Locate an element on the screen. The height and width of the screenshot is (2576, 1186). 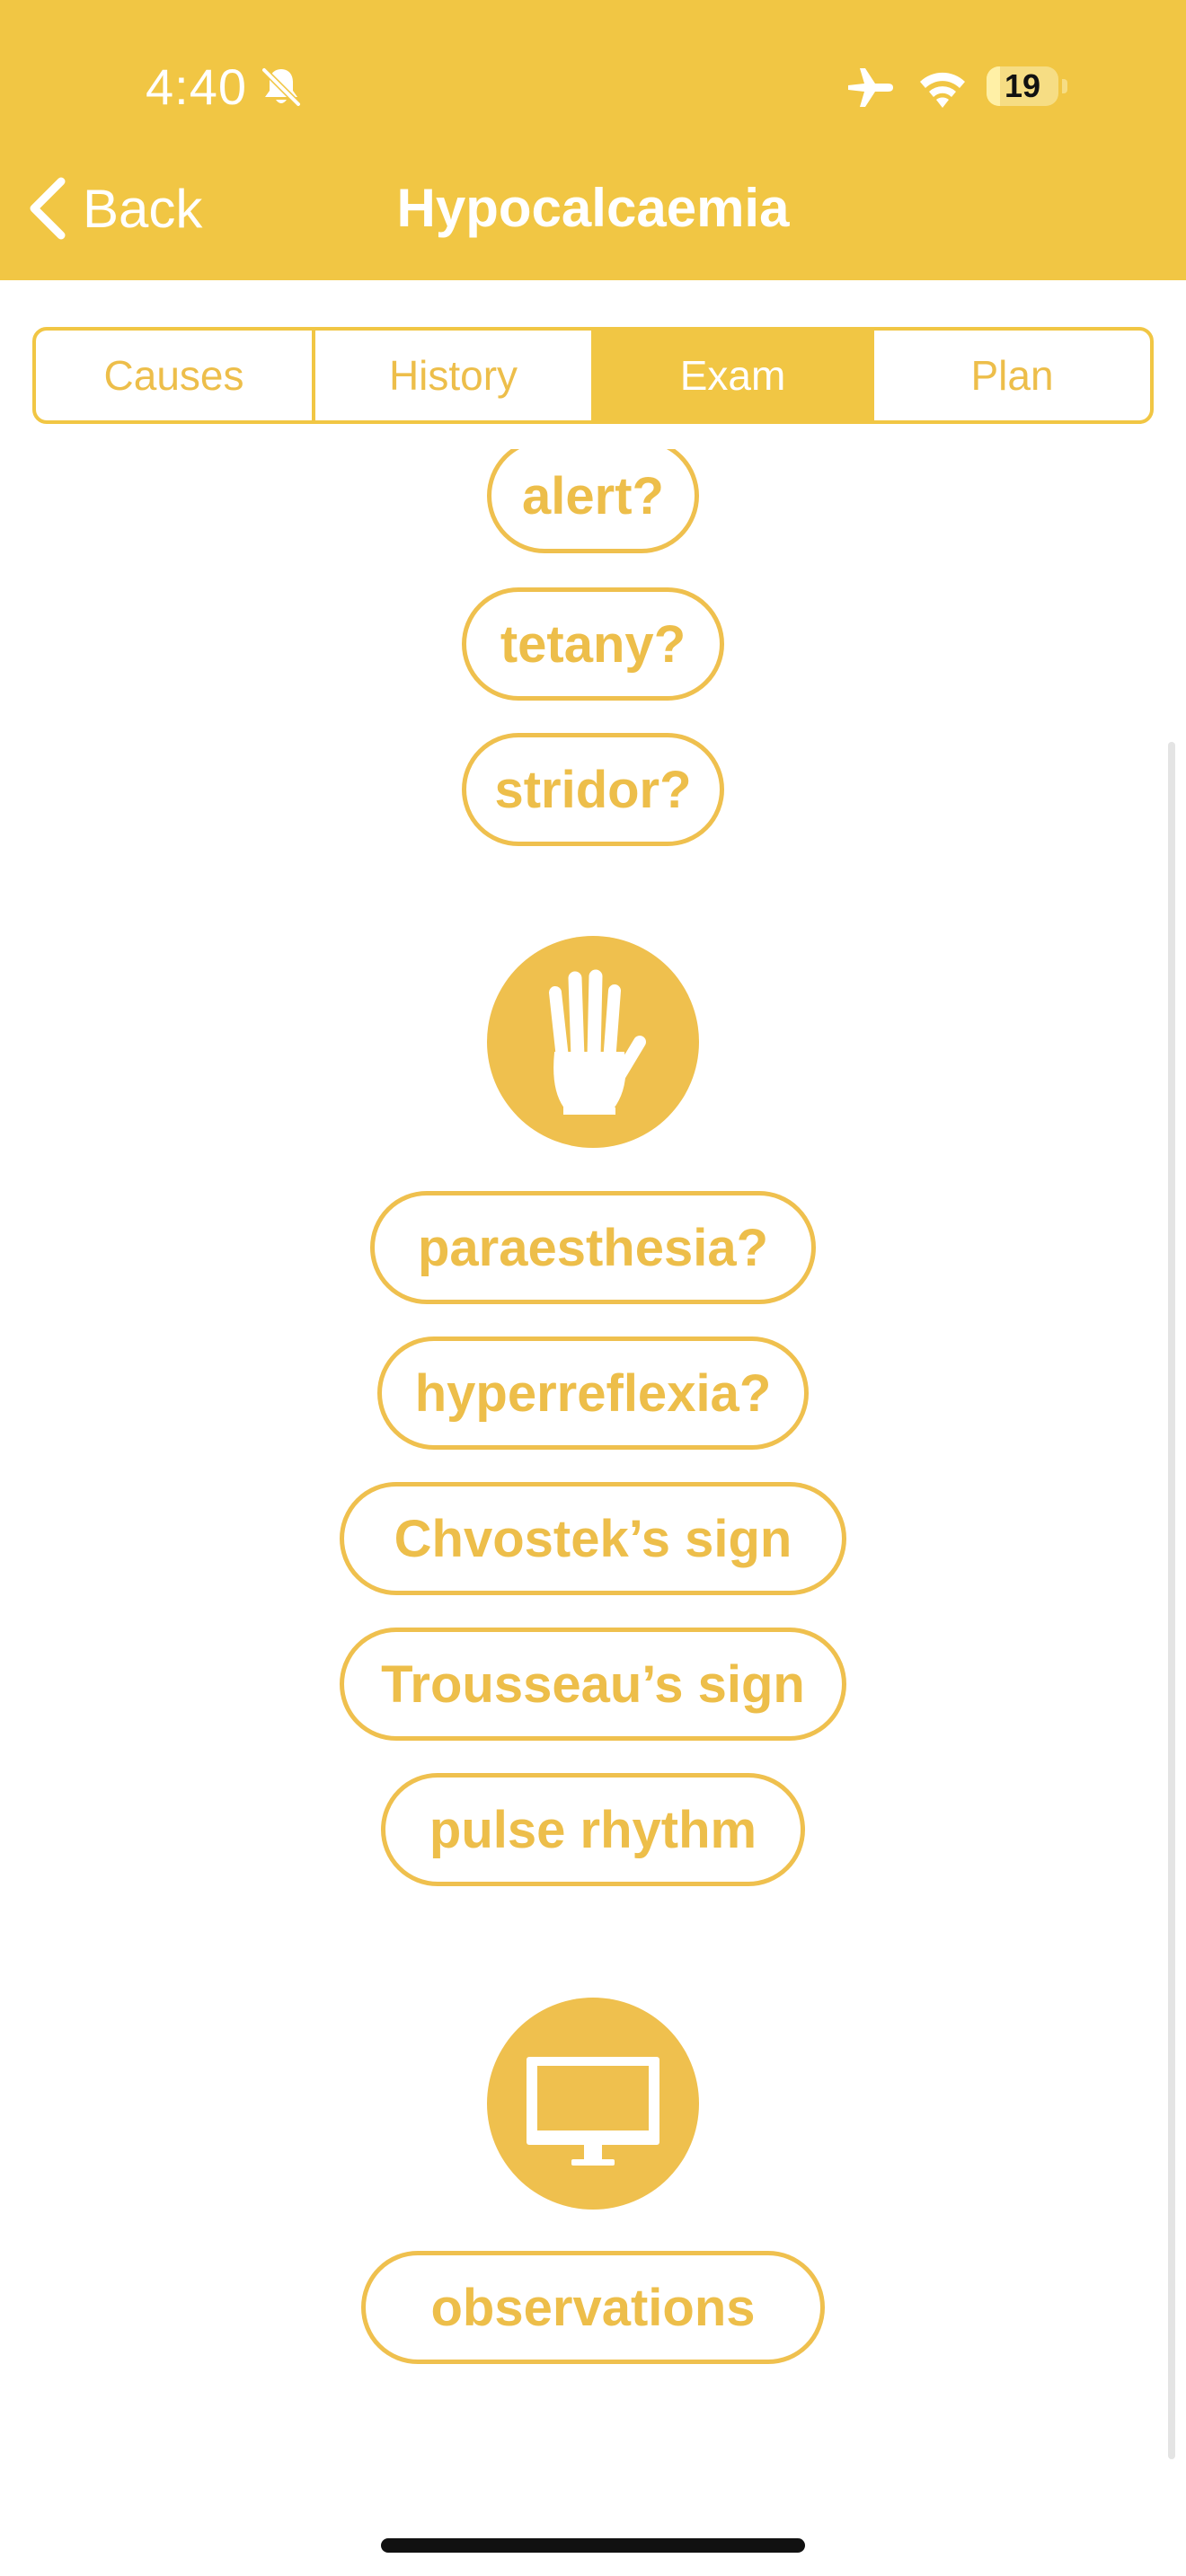
feel-section-badge is located at coordinates (593, 1042).